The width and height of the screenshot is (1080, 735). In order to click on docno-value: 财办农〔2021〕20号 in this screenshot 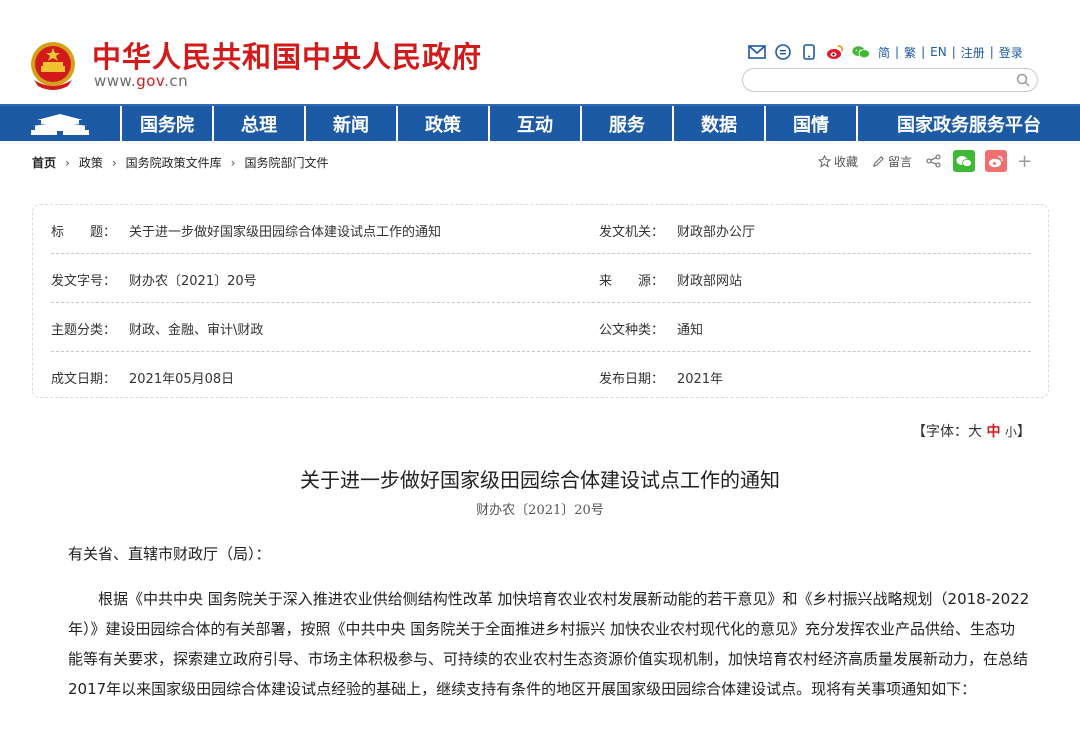, I will do `click(193, 281)`.